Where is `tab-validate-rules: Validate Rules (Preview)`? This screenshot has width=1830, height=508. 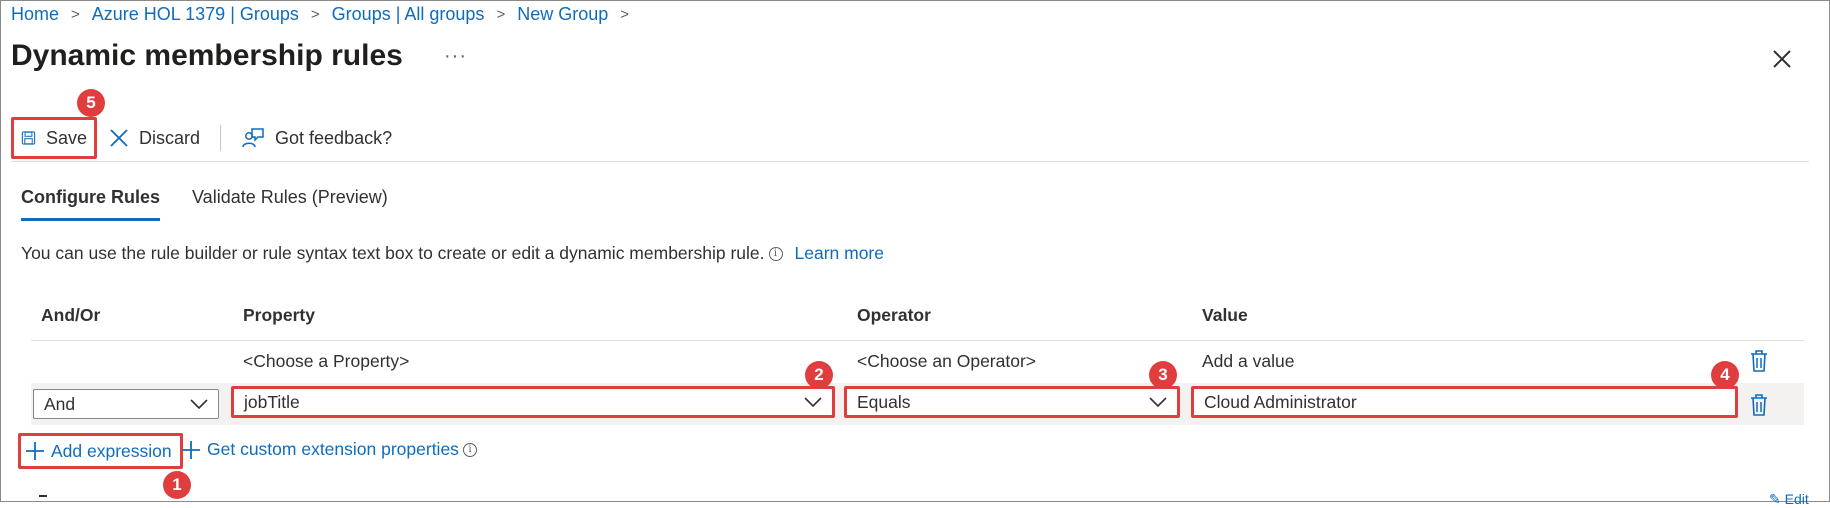
tab-validate-rules: Validate Rules (Preview) is located at coordinates (290, 204).